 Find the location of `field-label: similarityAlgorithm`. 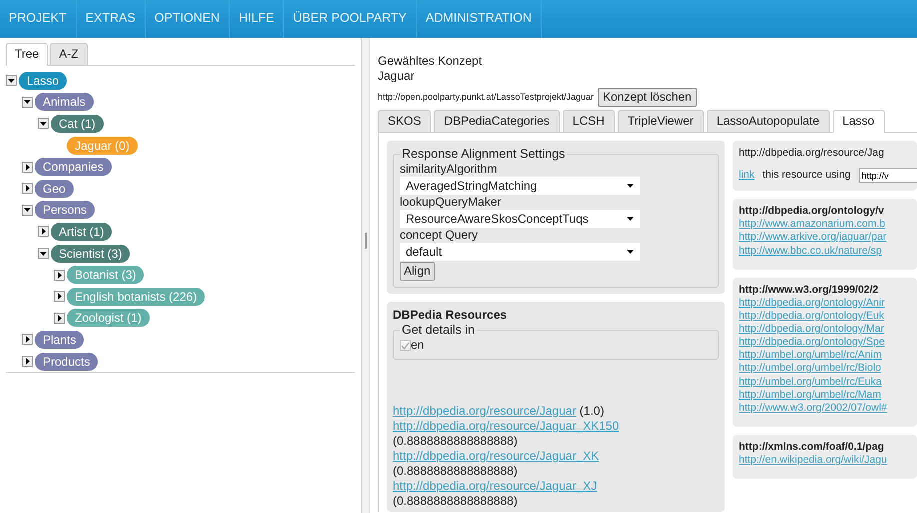

field-label: similarityAlgorithm is located at coordinates (449, 169).